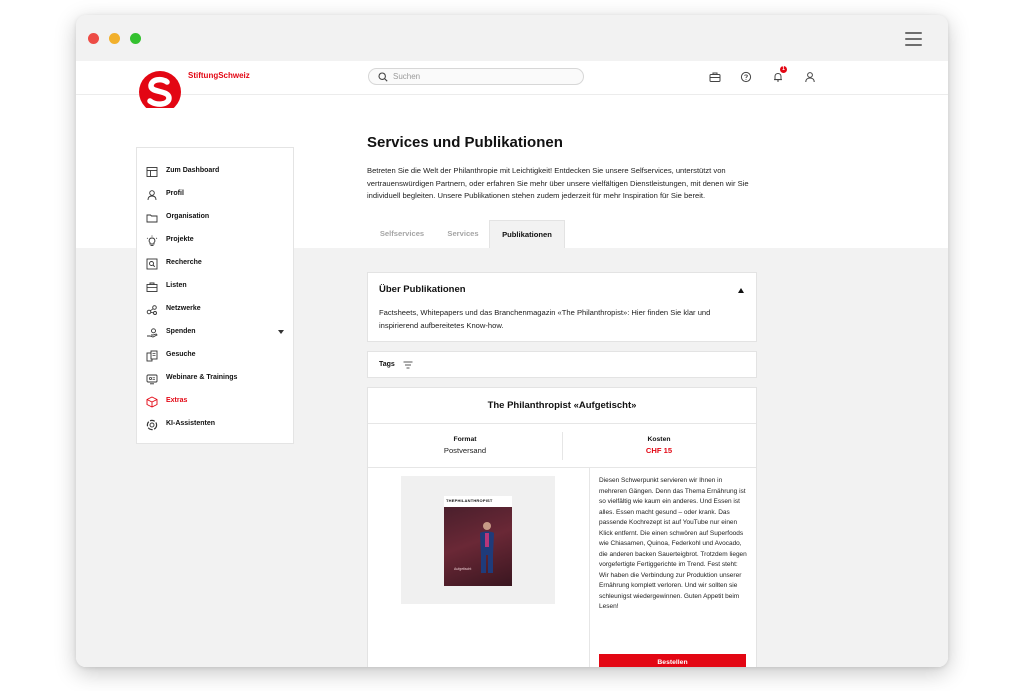 This screenshot has height=691, width=1024. What do you see at coordinates (183, 308) in the screenshot?
I see `sidebar-item-label: Netzwerke` at bounding box center [183, 308].